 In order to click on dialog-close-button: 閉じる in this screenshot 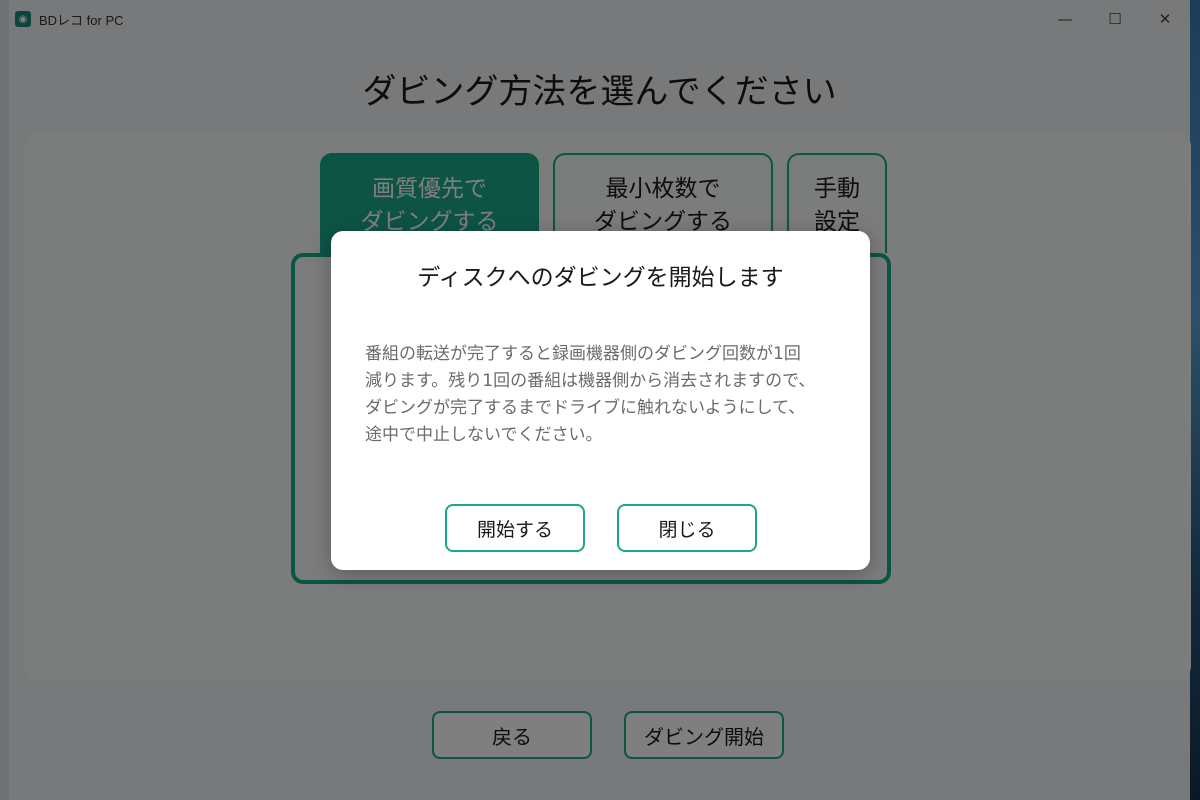, I will do `click(687, 528)`.